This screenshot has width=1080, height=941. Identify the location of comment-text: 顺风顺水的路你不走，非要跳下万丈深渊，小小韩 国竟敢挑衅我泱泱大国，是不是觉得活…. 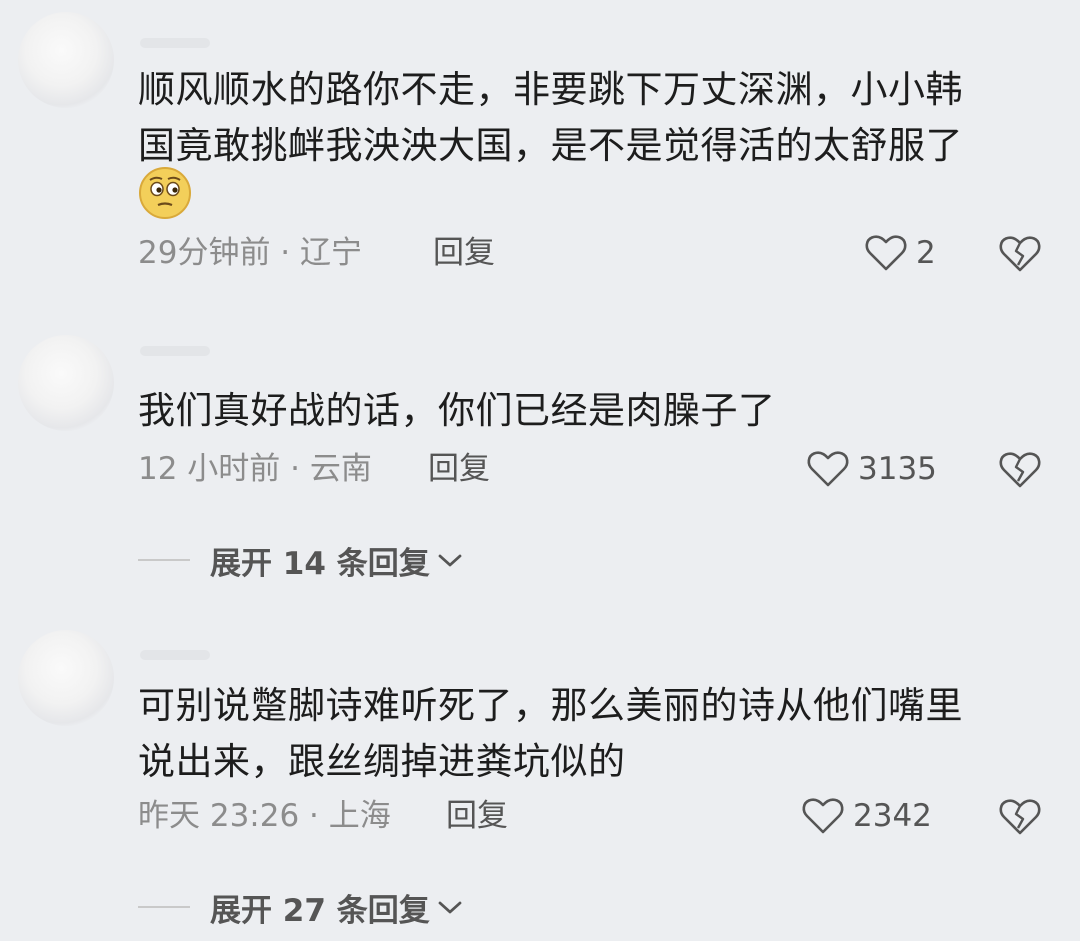
(590, 118).